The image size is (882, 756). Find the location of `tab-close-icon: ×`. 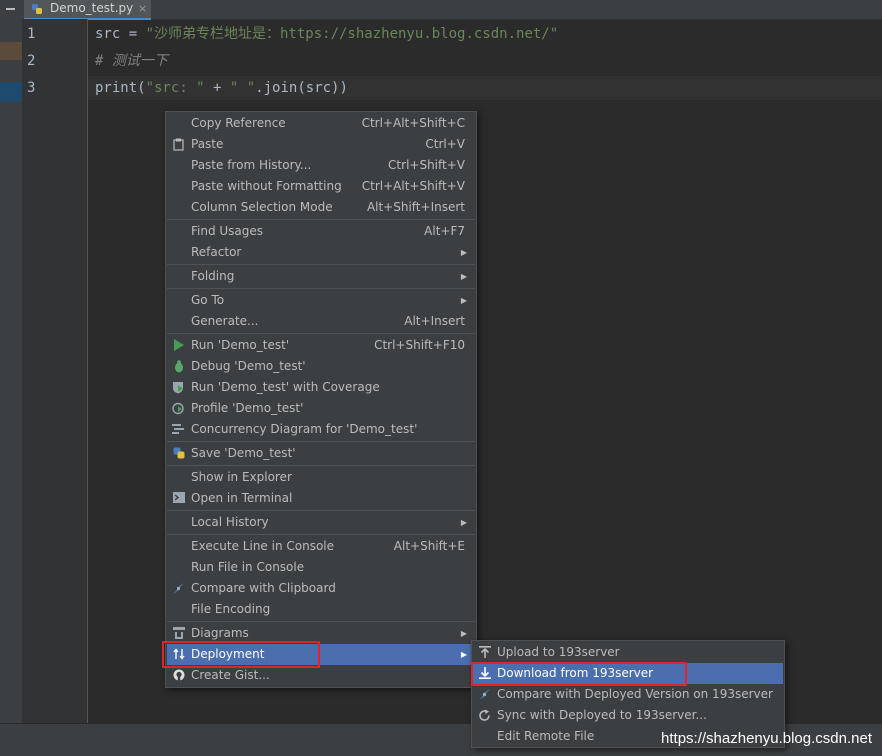

tab-close-icon: × is located at coordinates (142, 8).